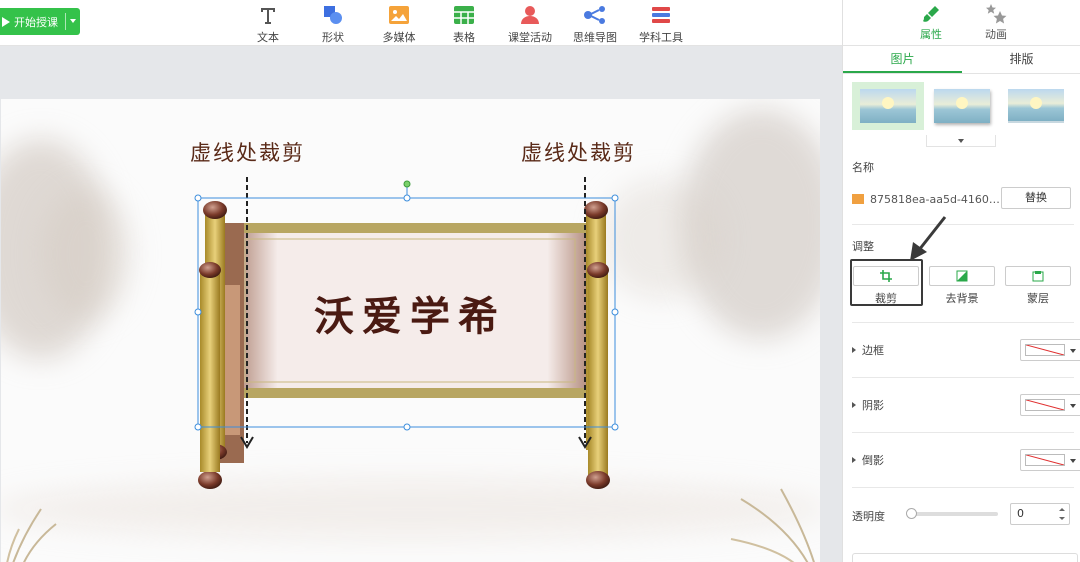  What do you see at coordinates (931, 14) in the screenshot?
I see `brush-icon` at bounding box center [931, 14].